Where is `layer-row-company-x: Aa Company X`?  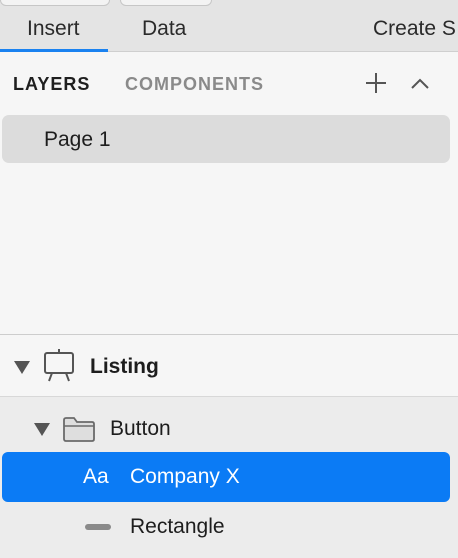
layer-row-company-x: Aa Company X is located at coordinates (226, 477).